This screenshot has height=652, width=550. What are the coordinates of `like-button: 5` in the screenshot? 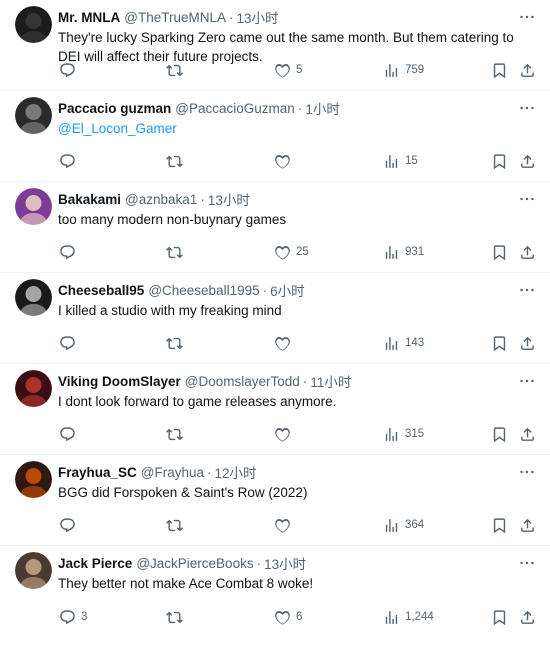 It's located at (288, 70).